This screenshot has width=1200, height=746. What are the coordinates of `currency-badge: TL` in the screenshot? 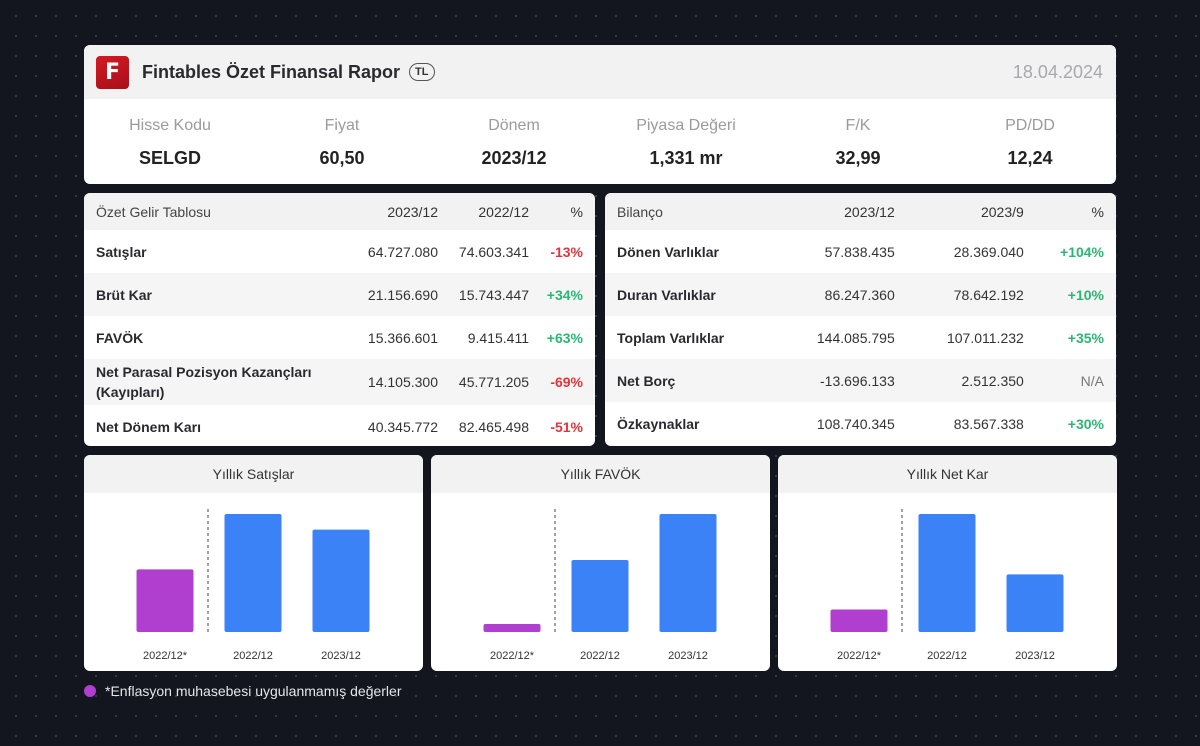 It's located at (422, 72).